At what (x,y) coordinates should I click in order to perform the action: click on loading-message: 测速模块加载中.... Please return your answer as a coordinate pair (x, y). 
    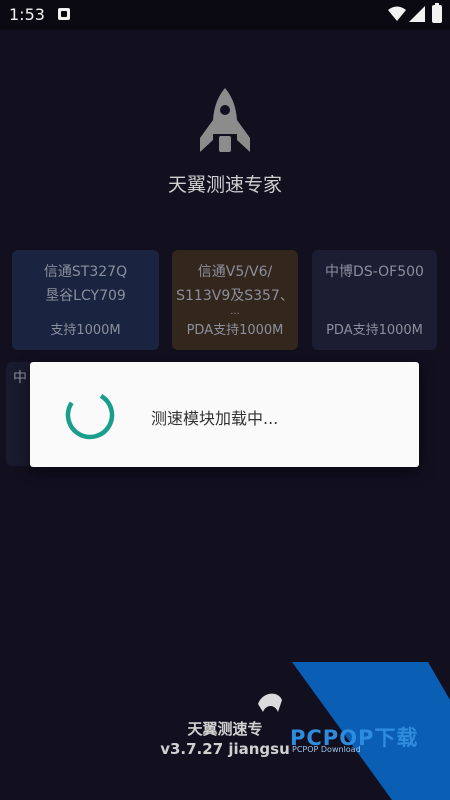
    Looking at the image, I should click on (215, 418).